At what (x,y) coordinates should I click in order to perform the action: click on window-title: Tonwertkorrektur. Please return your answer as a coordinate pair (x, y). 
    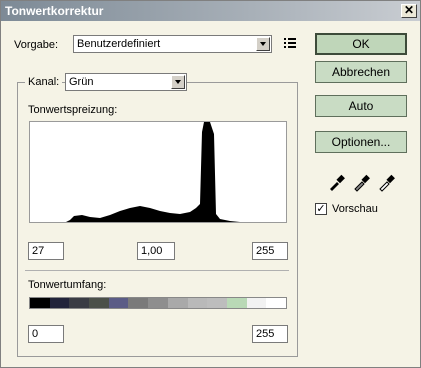
    Looking at the image, I should click on (54, 11).